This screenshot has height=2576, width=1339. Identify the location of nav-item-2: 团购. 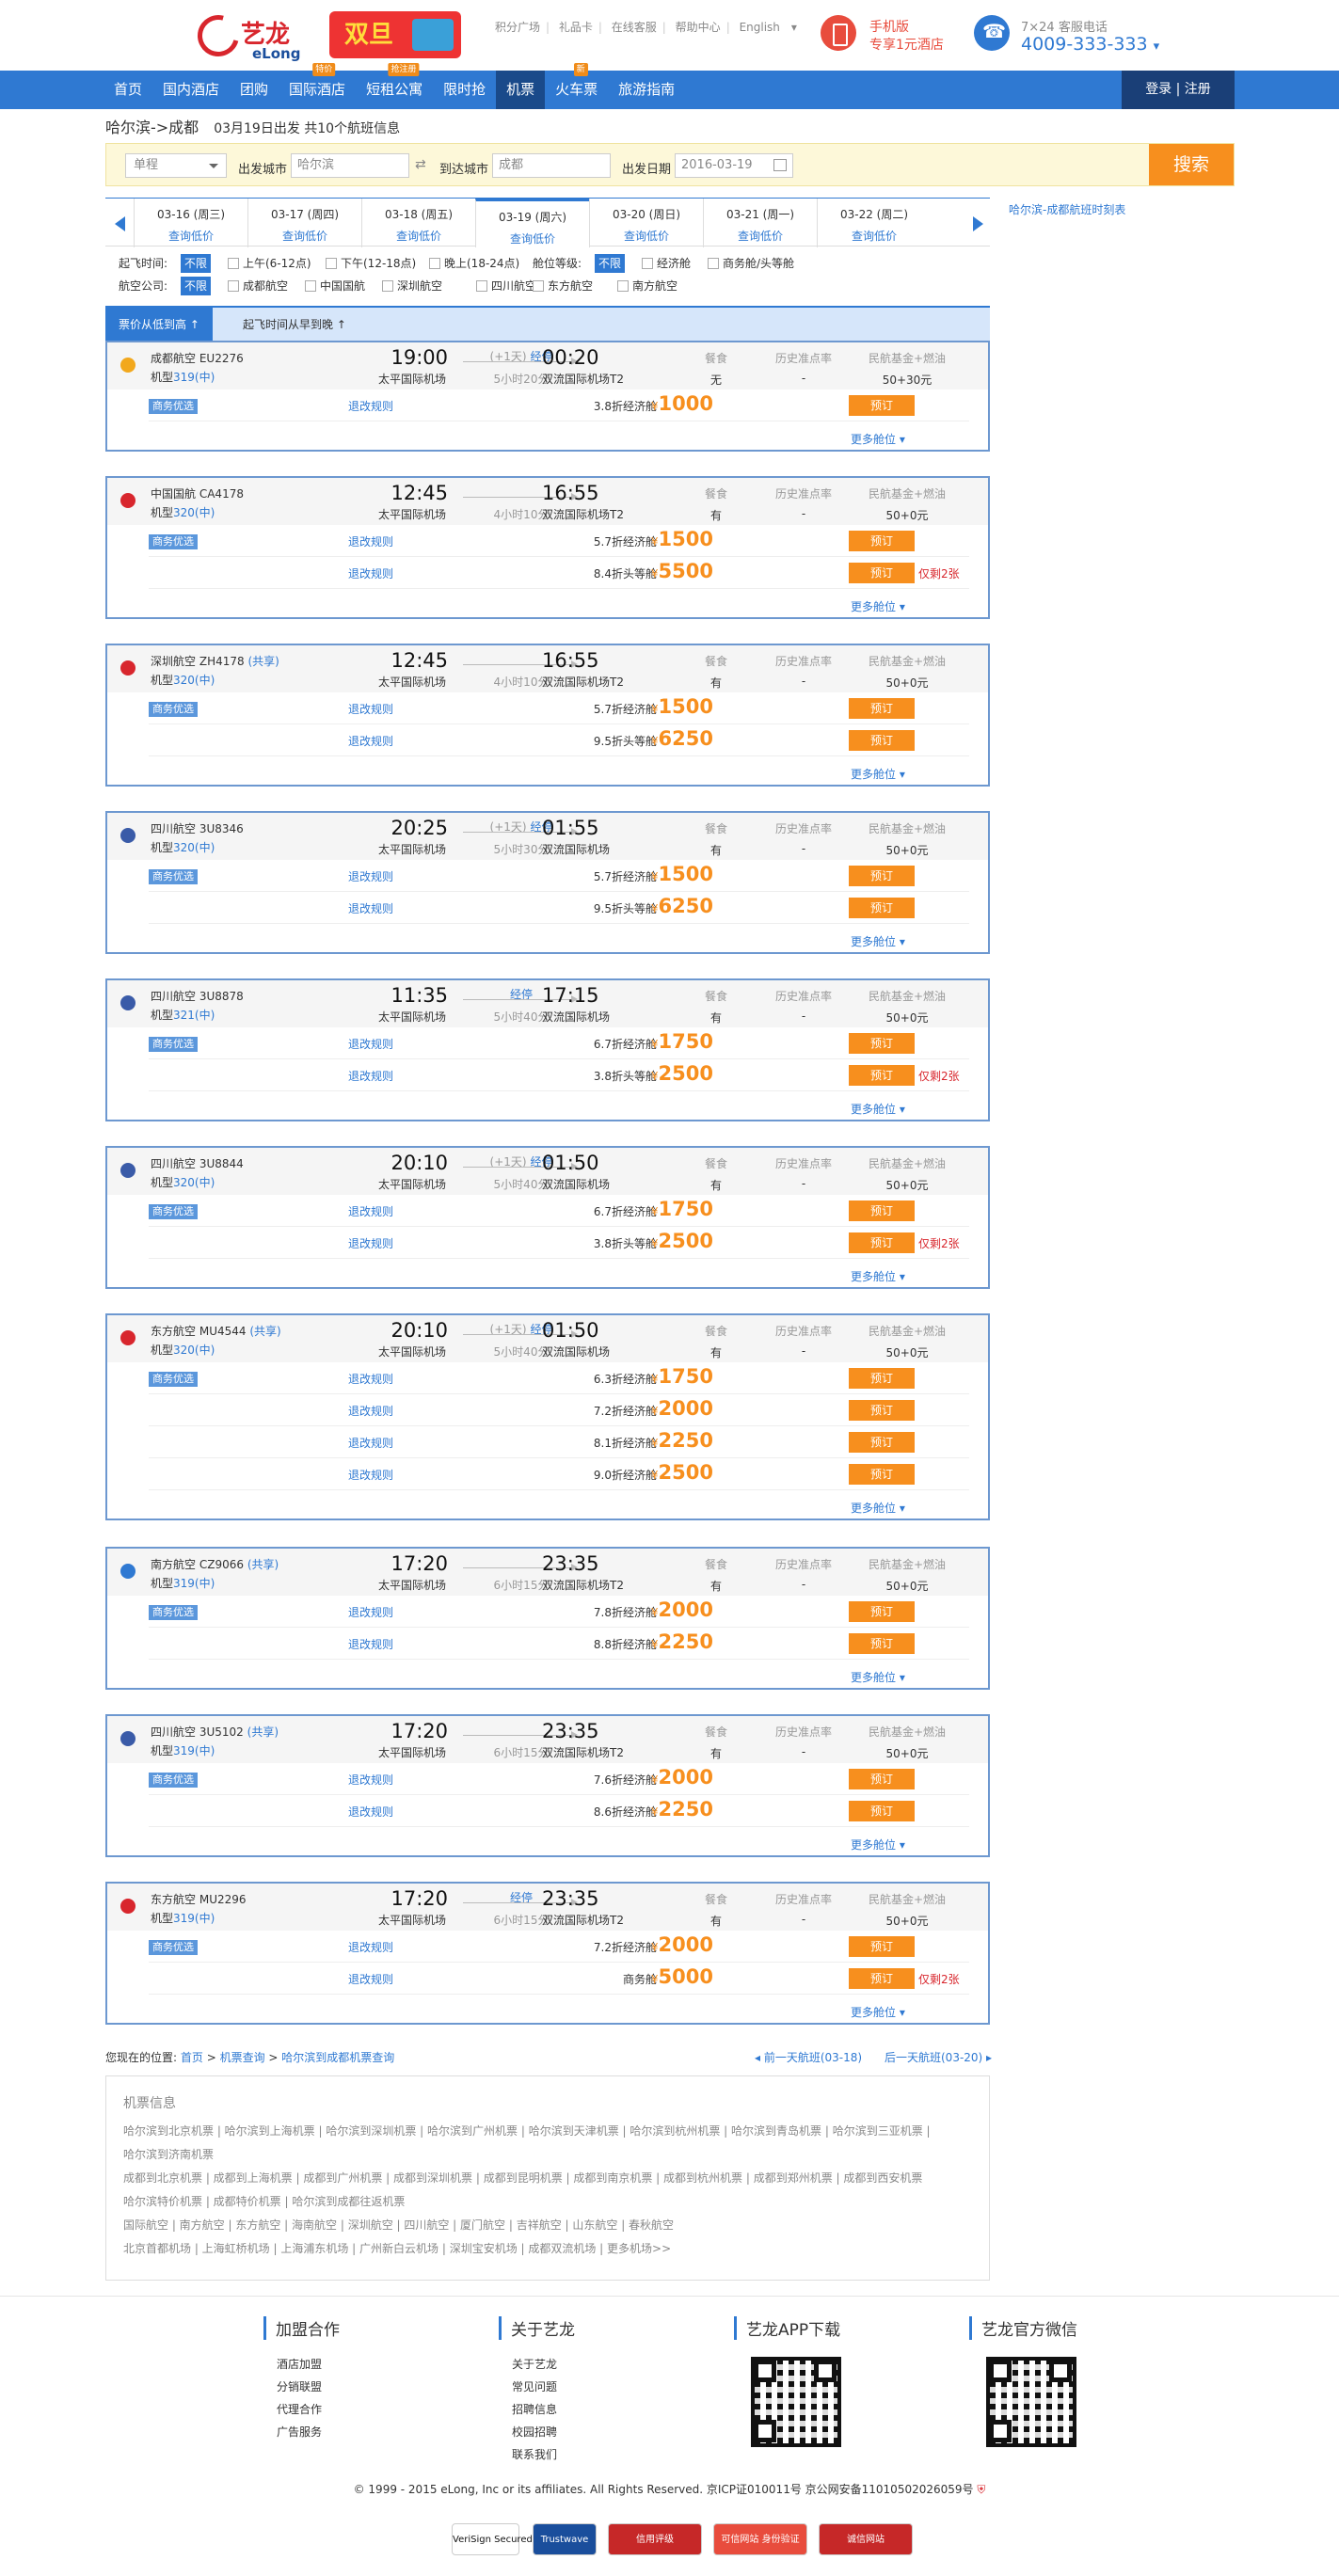
(254, 90).